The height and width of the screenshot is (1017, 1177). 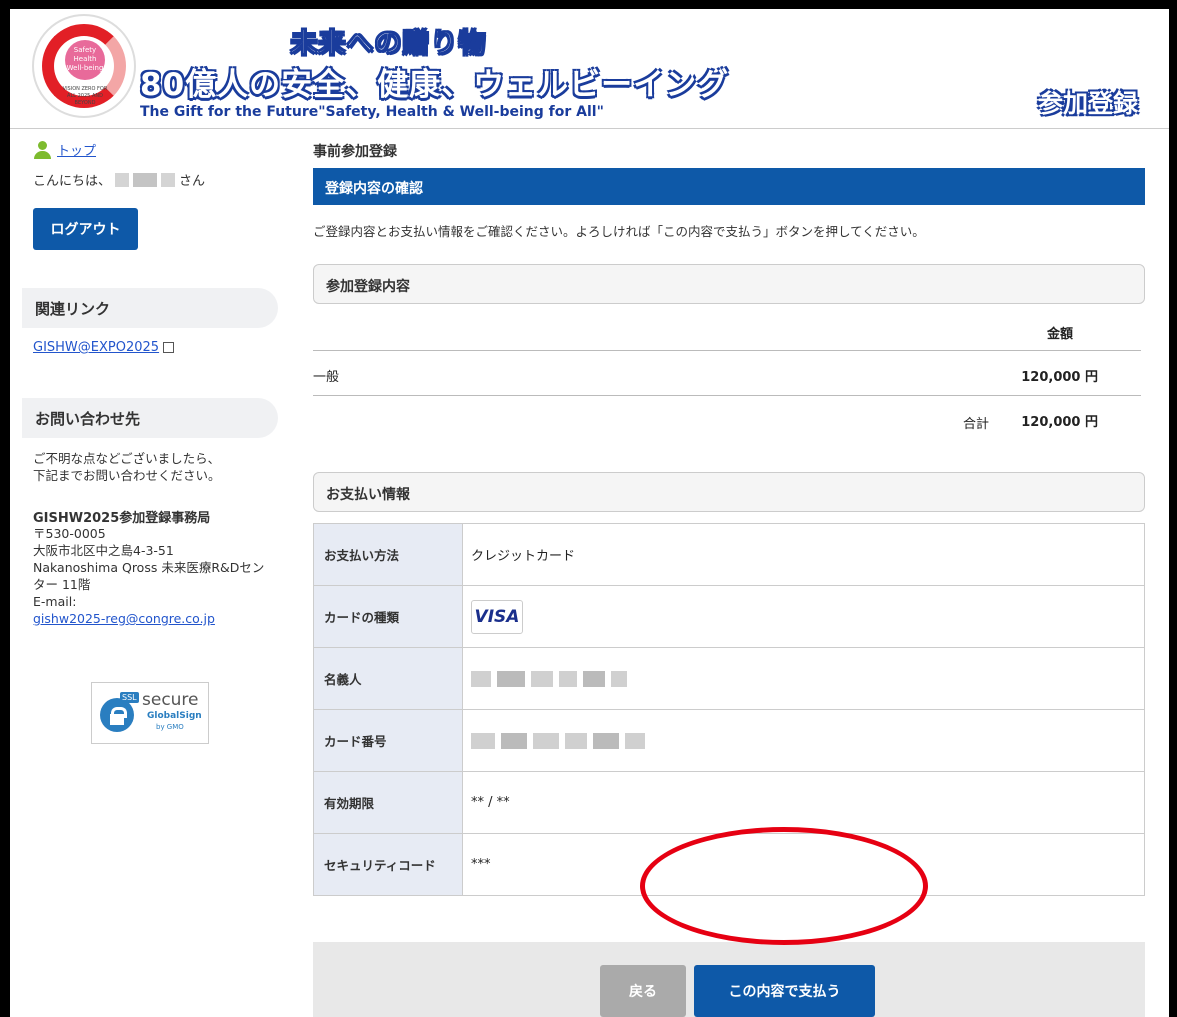 What do you see at coordinates (643, 991) in the screenshot?
I see `back-button: 戻る` at bounding box center [643, 991].